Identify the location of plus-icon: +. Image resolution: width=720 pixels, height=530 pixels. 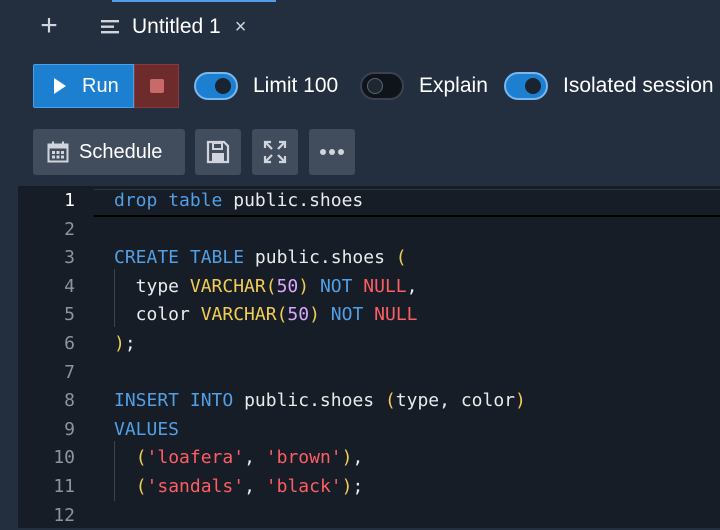
(49, 25).